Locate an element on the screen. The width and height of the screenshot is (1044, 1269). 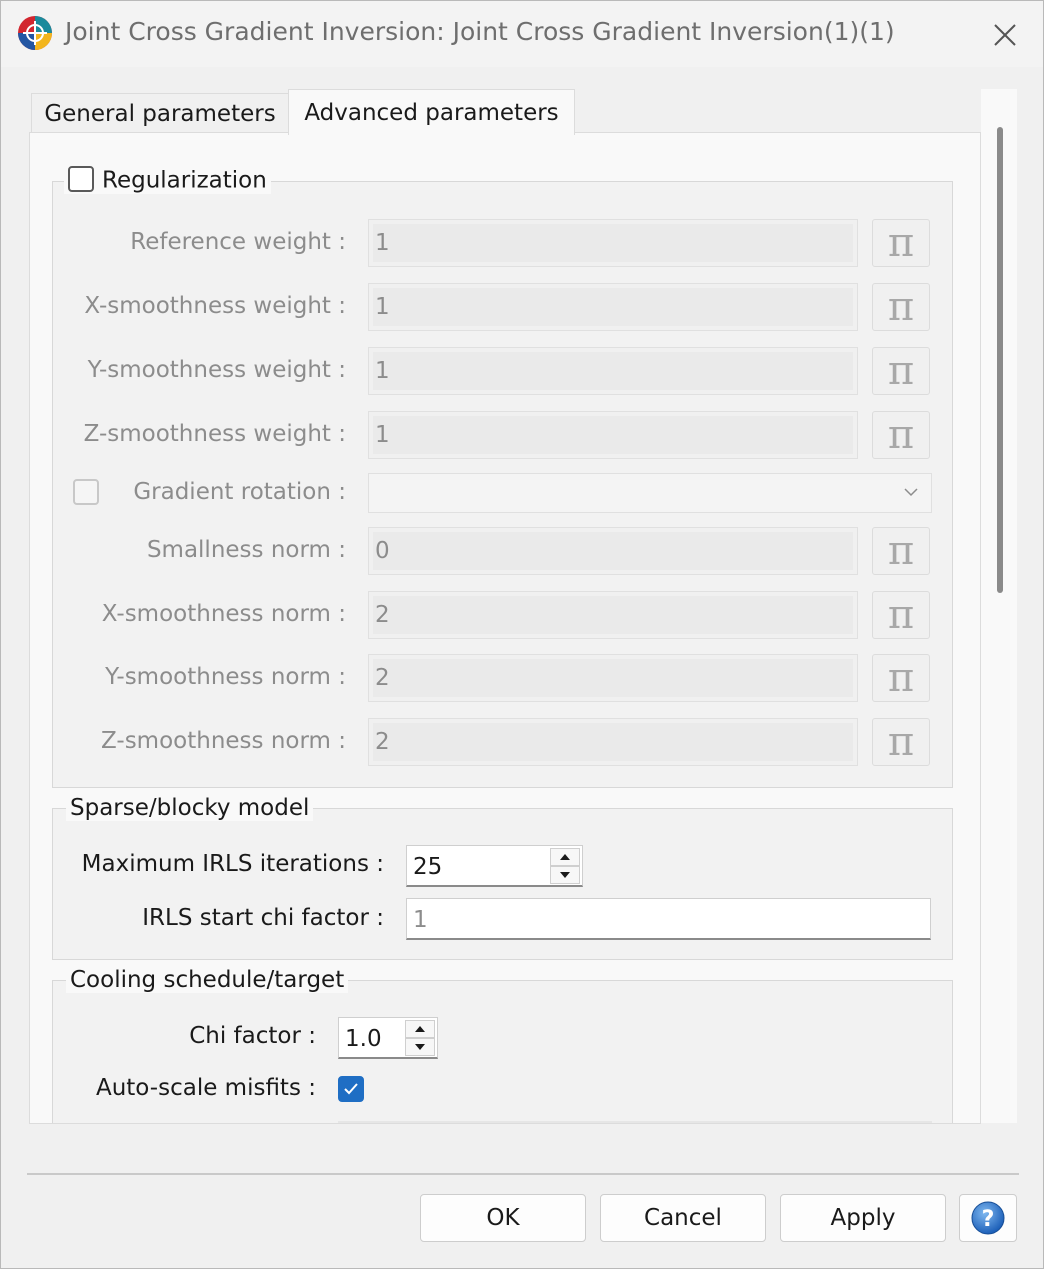
cooling-schedule-group is located at coordinates (502, 1051).